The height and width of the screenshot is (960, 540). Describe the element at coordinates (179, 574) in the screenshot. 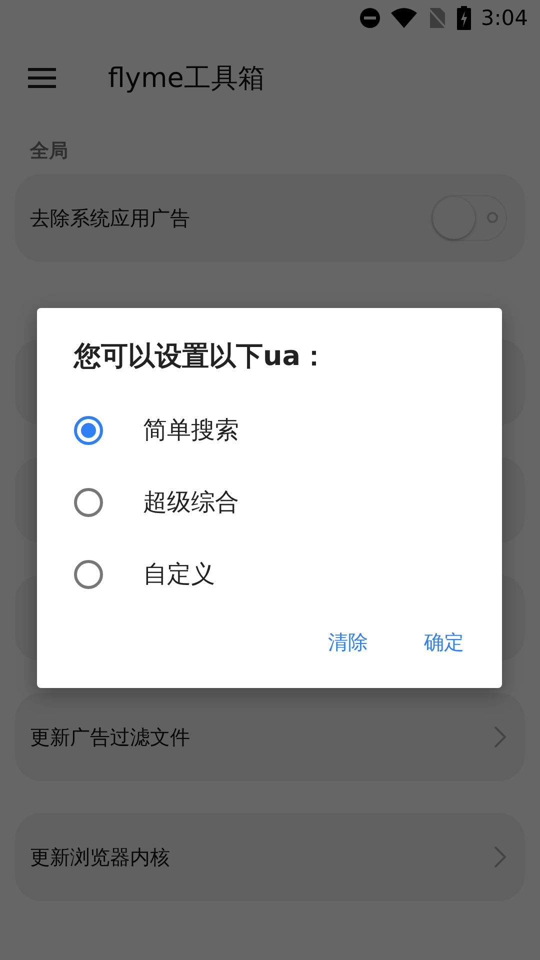

I see `option-label: 自定义` at that location.